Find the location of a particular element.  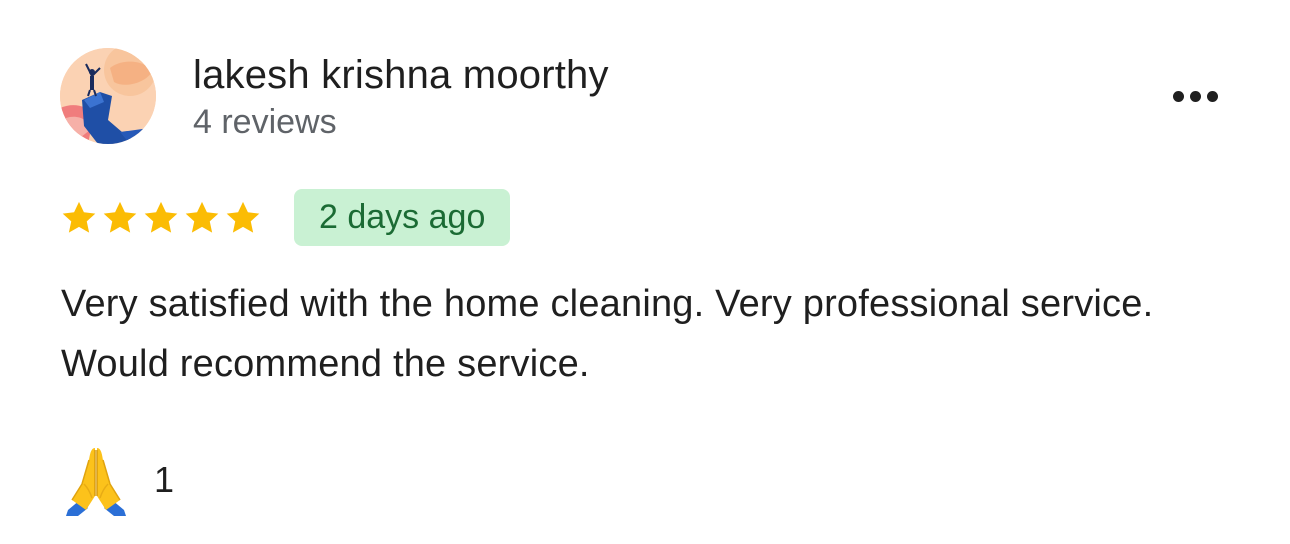

avatar is located at coordinates (108, 96).